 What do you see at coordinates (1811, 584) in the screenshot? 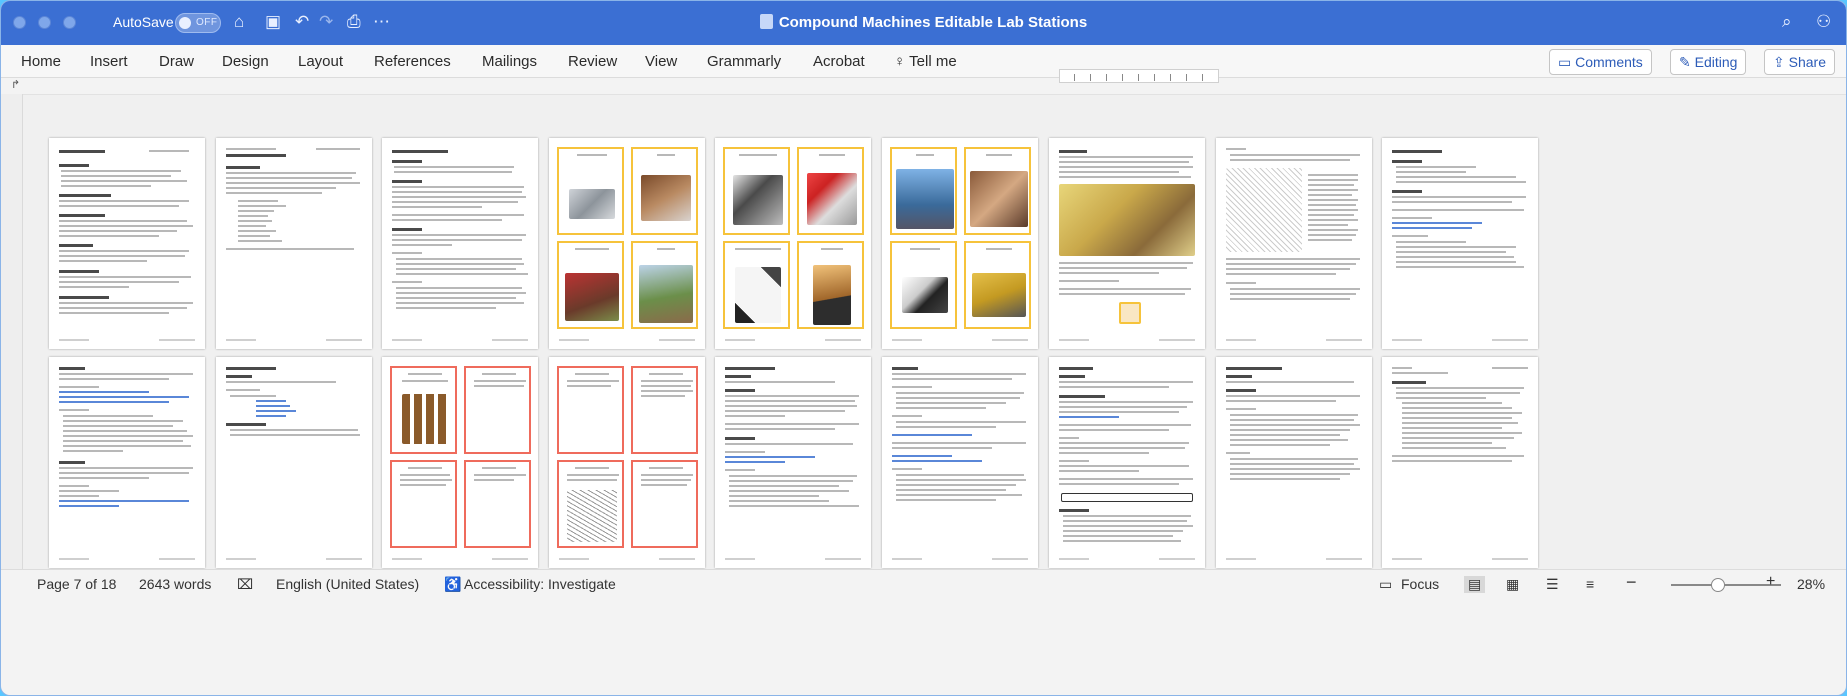
I see `zoom-level: 28%` at bounding box center [1811, 584].